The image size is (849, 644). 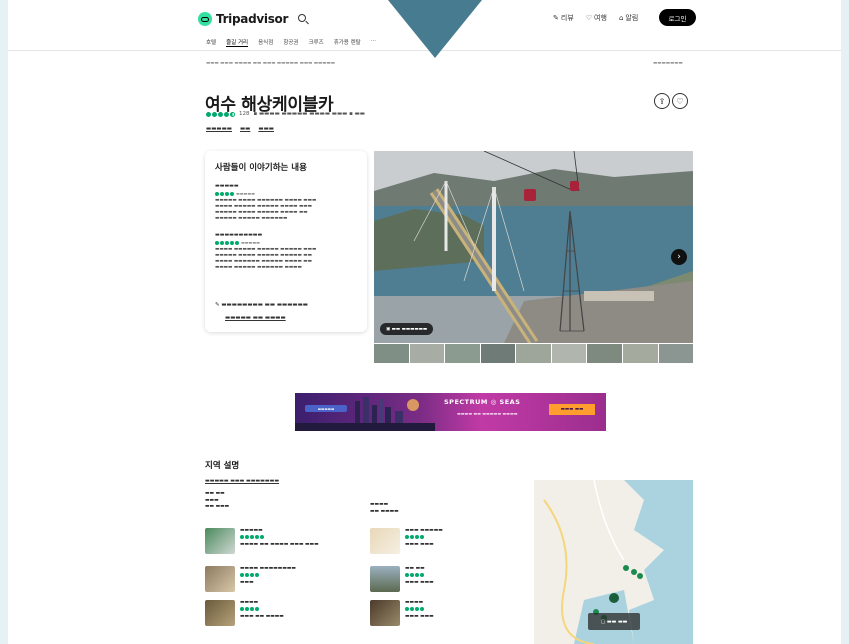 What do you see at coordinates (384, 508) in the screenshot?
I see `nearby-location: ▬▬▬▬ ▬▬ ▬▬▬▬` at bounding box center [384, 508].